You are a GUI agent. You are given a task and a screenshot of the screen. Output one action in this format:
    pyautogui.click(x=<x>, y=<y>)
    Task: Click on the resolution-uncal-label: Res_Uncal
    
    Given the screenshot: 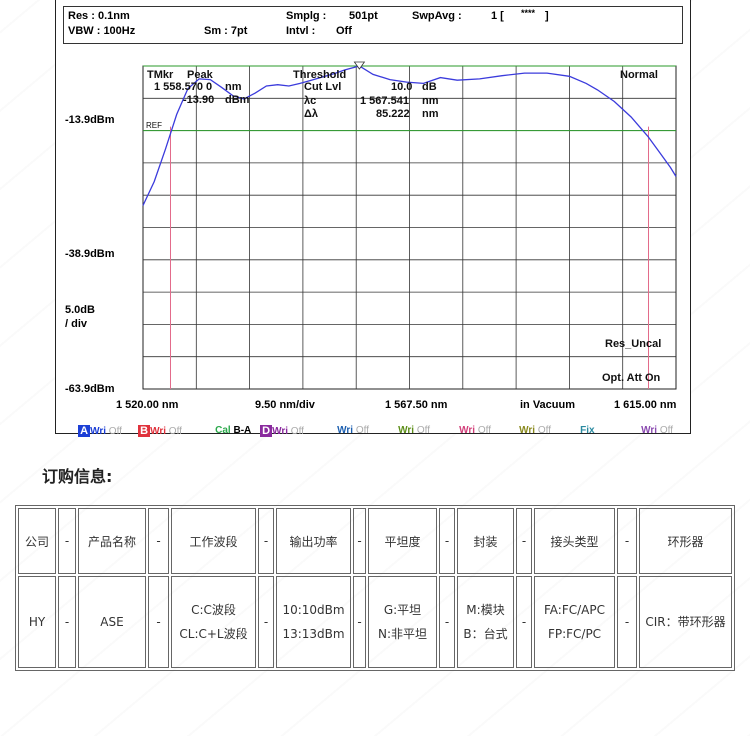 What is the action you would take?
    pyautogui.click(x=633, y=344)
    